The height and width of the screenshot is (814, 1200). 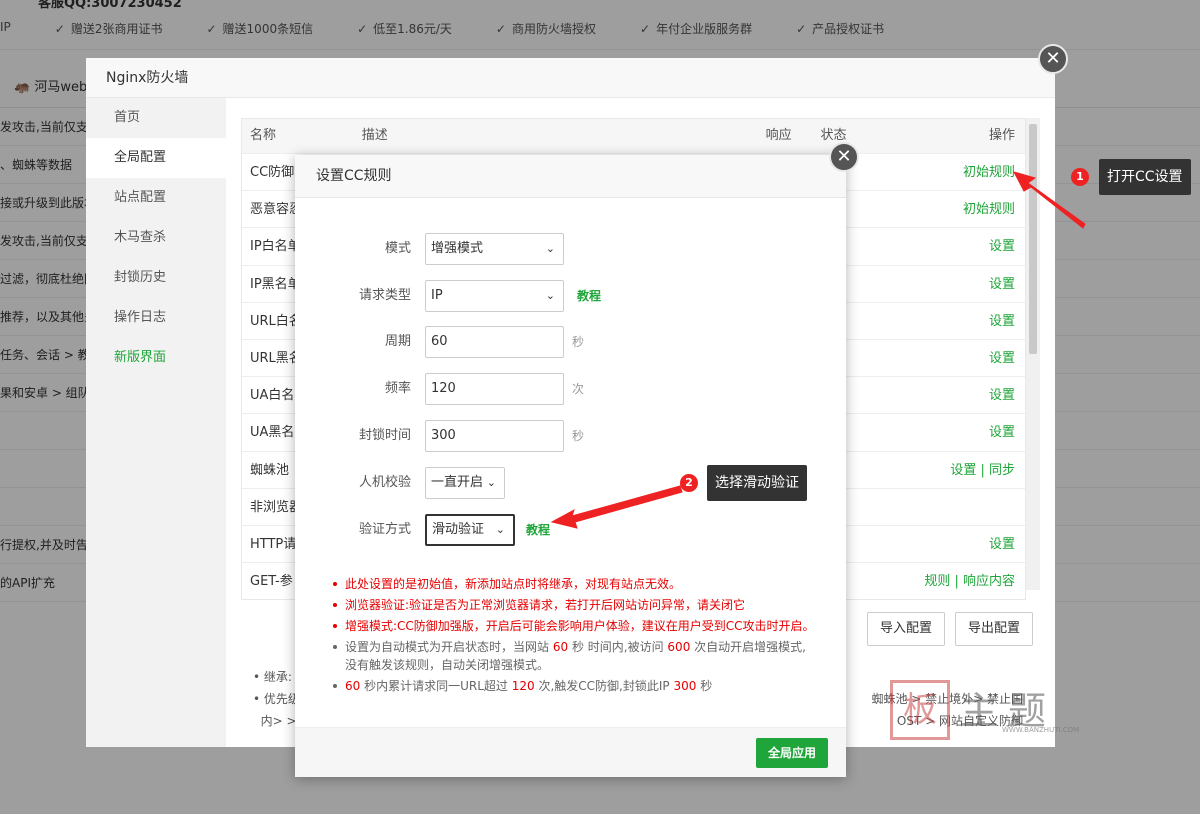 What do you see at coordinates (494, 296) in the screenshot?
I see `request-type-select: IP ⌄` at bounding box center [494, 296].